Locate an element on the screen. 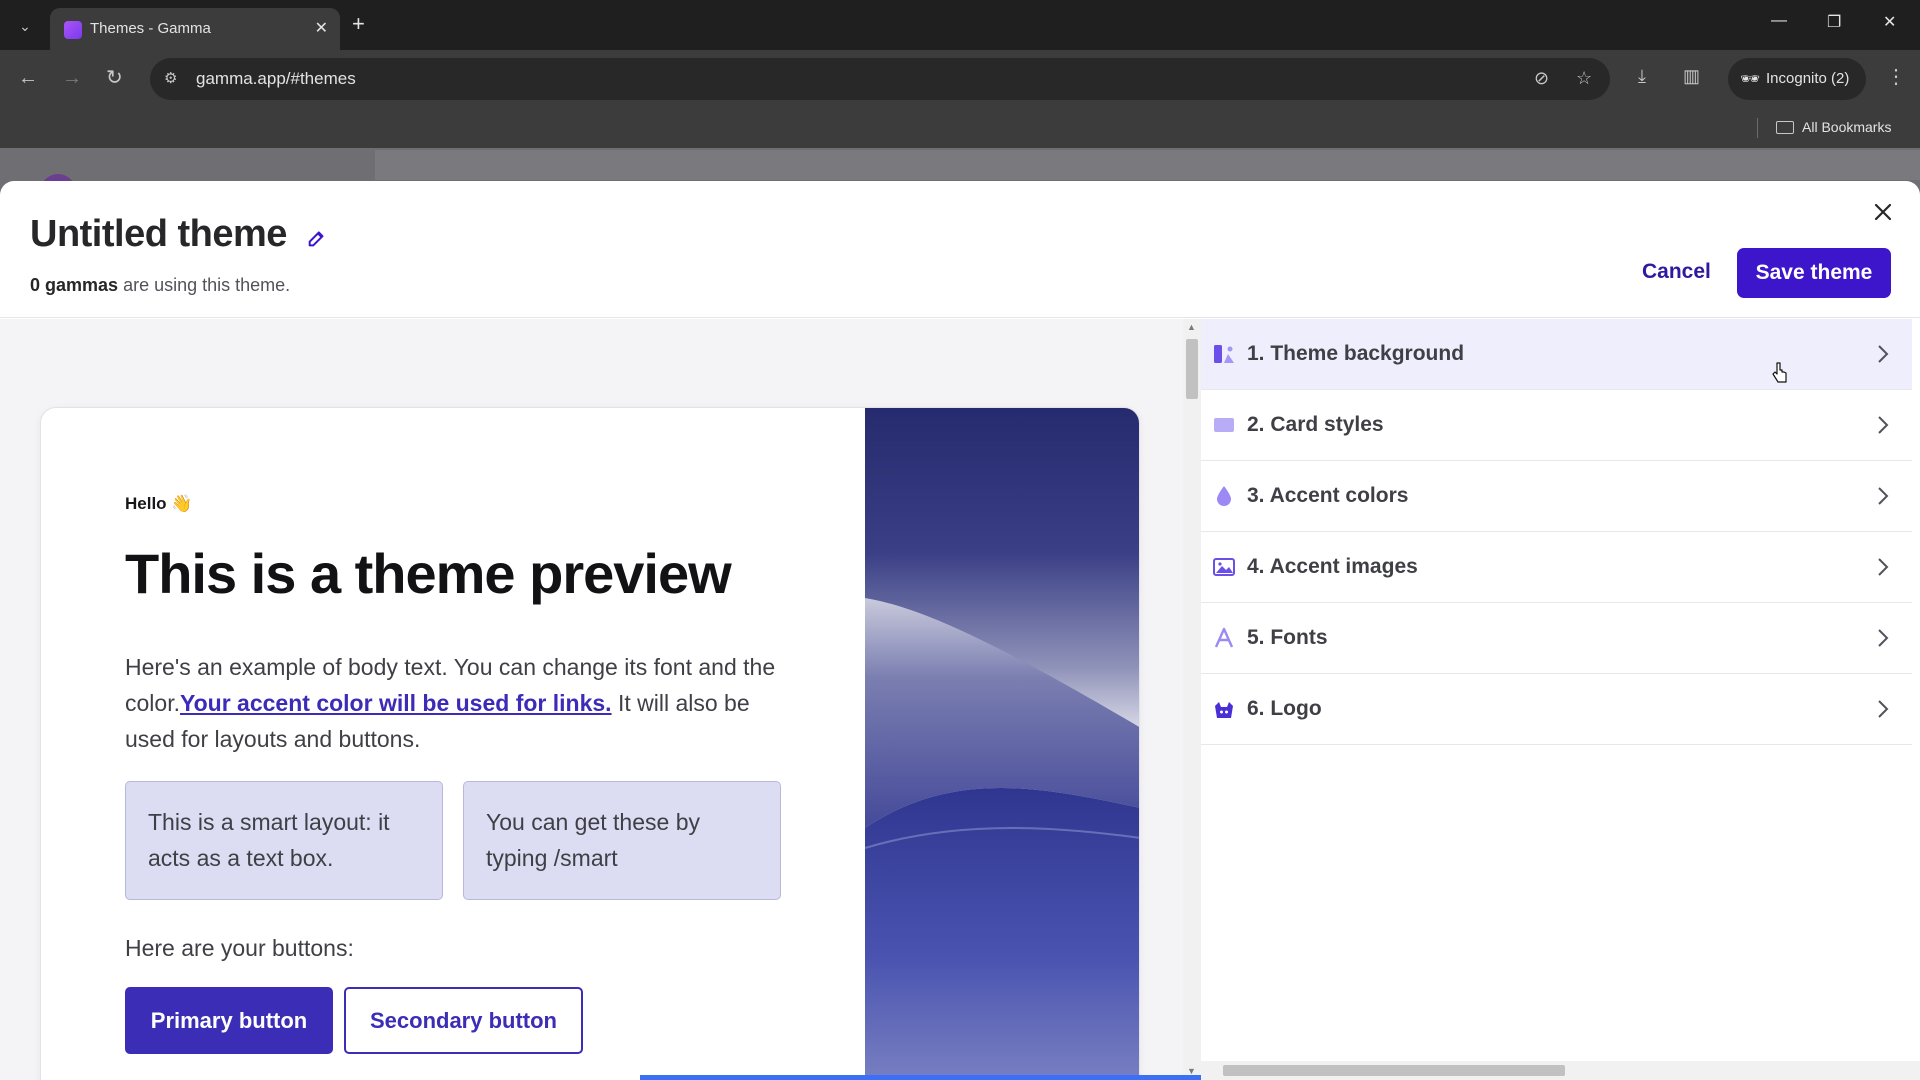  incognito-badge: 🕶 Incognito (2) is located at coordinates (1797, 79).